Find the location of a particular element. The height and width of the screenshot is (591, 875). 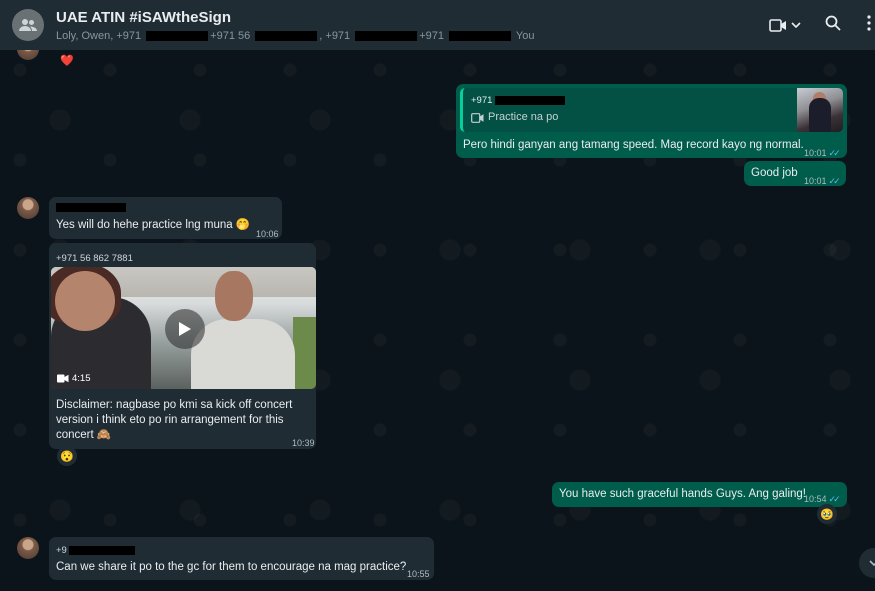

group-members: Loly, Owen, +971 +971 56 , +971 +971 You is located at coordinates (295, 36).